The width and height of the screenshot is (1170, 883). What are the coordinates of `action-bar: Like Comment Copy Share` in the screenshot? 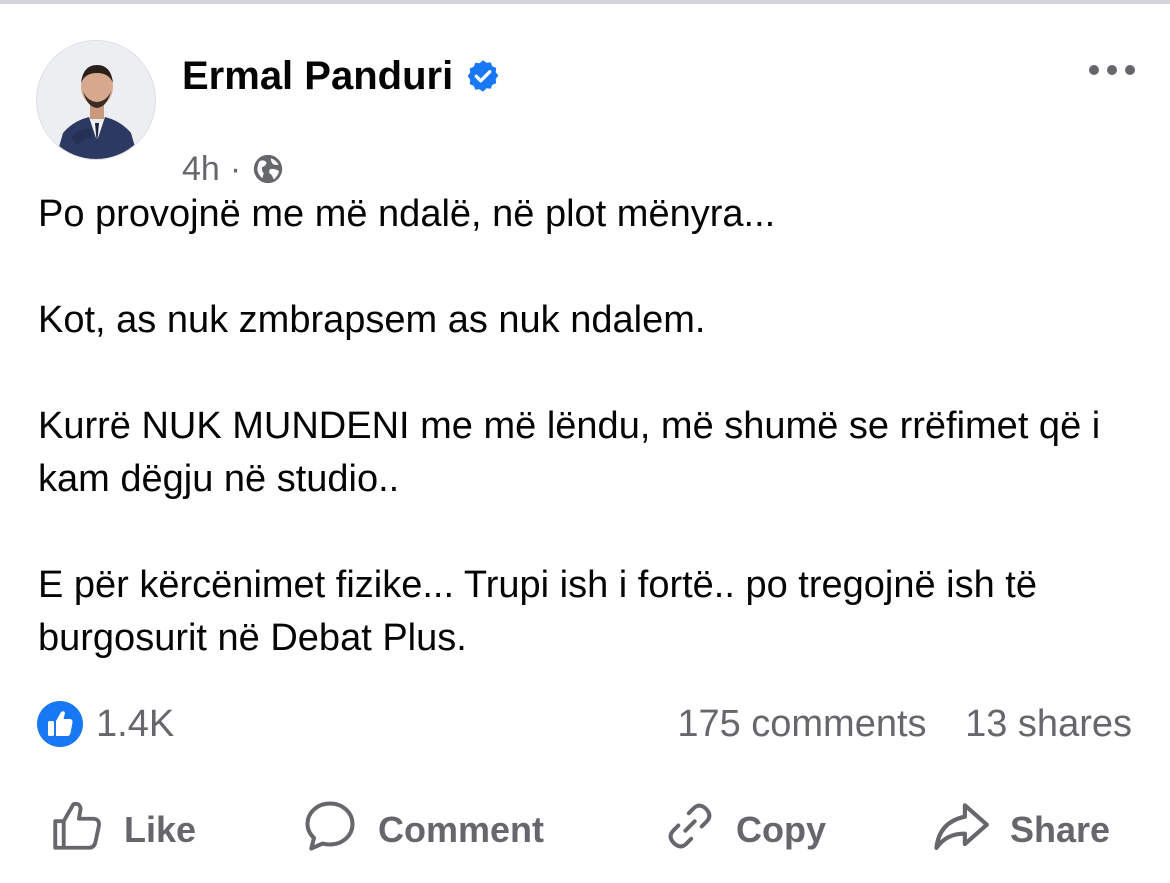 It's located at (585, 830).